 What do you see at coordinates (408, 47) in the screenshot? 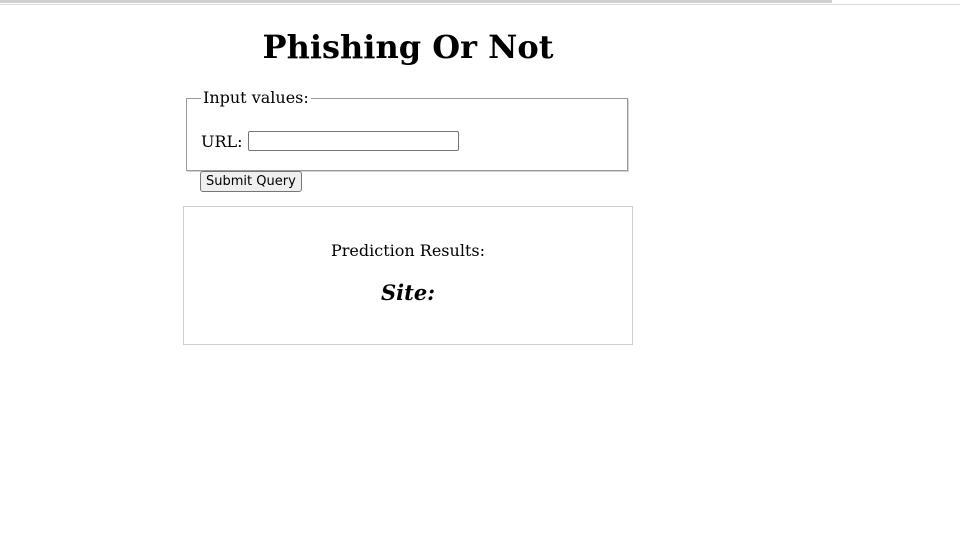
I see `page-title: Phishing Or Not` at bounding box center [408, 47].